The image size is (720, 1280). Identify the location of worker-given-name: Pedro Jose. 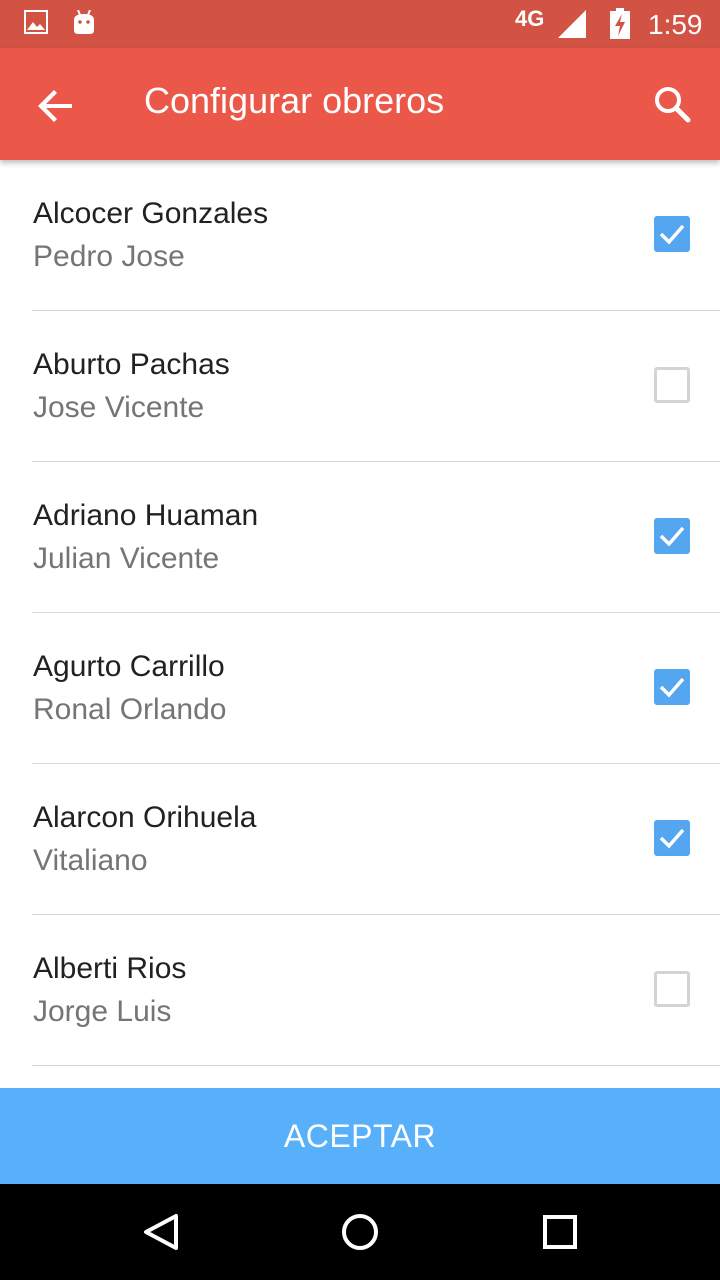
(109, 256).